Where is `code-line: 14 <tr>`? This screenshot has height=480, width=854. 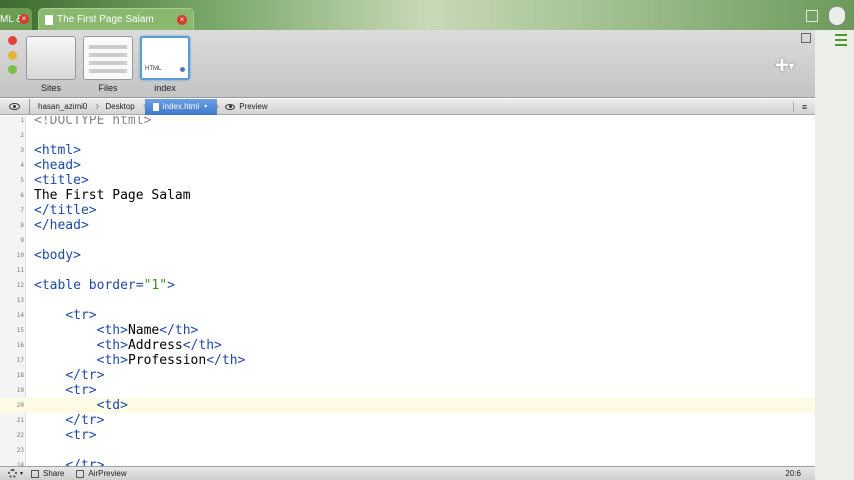 code-line: 14 <tr> is located at coordinates (407, 315).